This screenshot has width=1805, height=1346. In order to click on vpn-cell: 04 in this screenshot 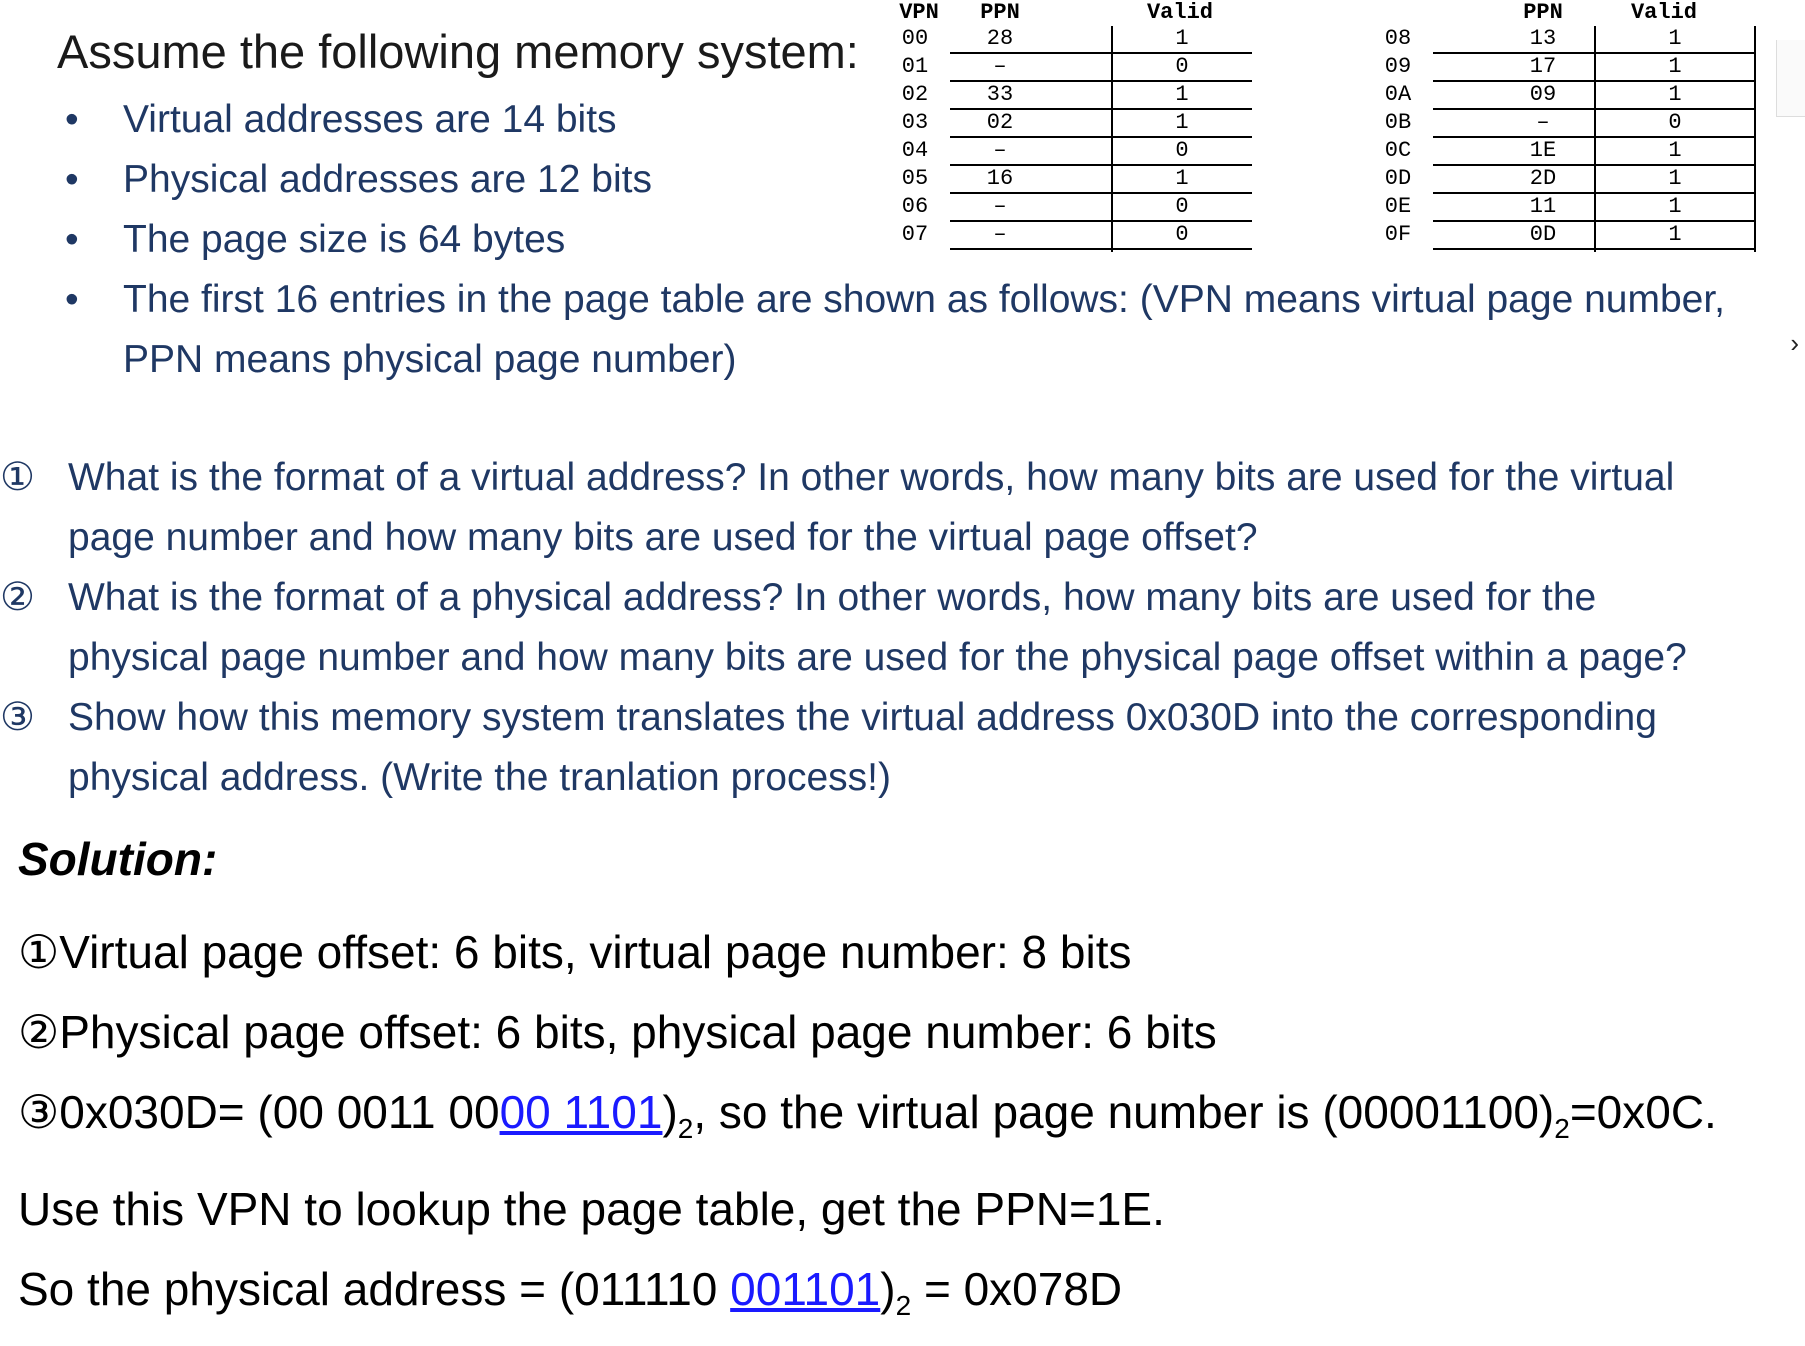, I will do `click(915, 150)`.